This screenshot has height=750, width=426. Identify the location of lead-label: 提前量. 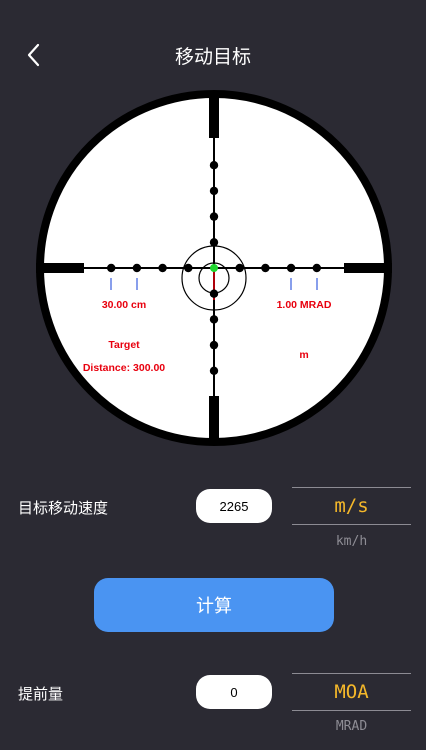
(41, 694).